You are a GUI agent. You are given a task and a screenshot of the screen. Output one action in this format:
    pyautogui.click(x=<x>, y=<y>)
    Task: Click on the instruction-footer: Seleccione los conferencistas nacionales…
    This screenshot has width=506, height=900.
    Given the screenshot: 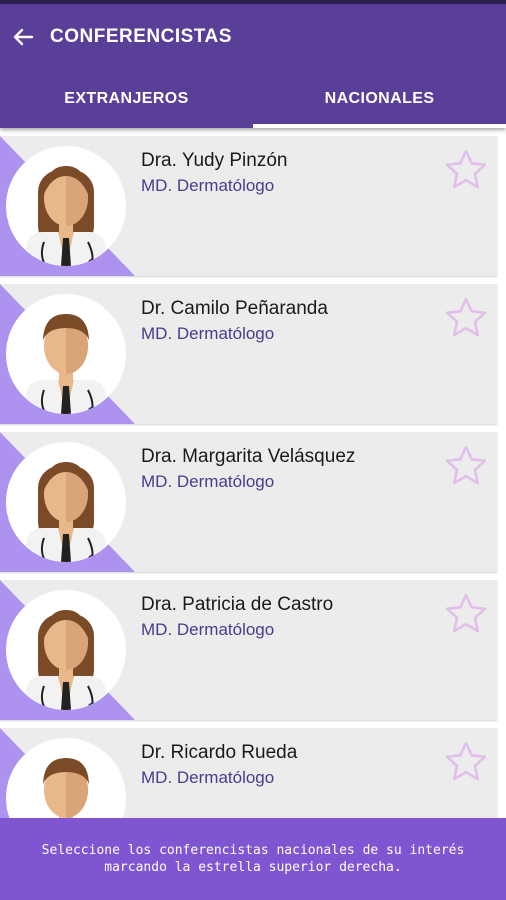 What is the action you would take?
    pyautogui.click(x=253, y=859)
    